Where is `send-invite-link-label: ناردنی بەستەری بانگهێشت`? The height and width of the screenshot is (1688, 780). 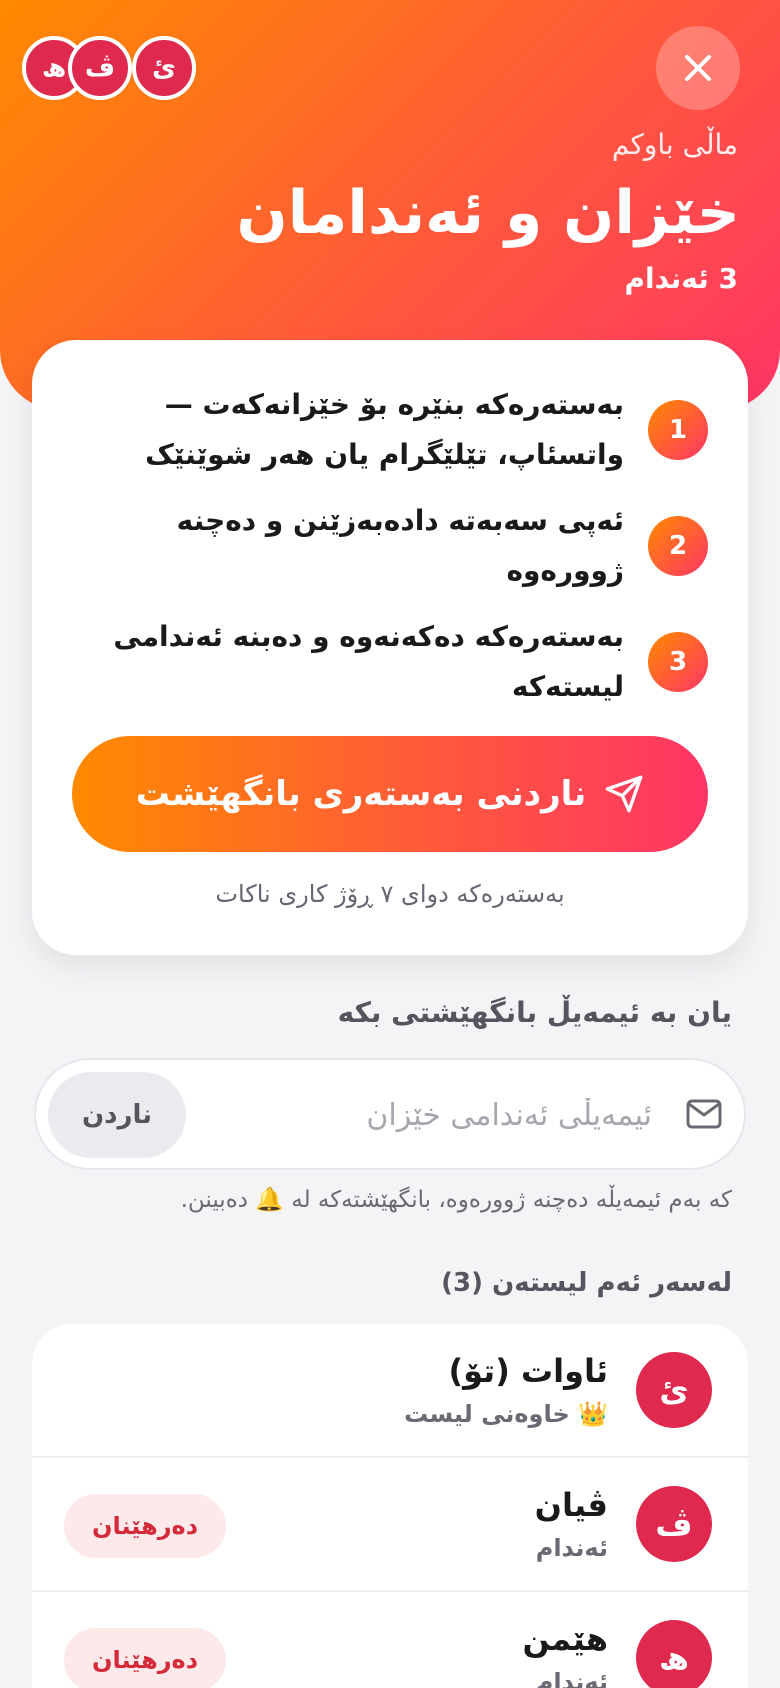 send-invite-link-label: ناردنی بەستەری بانگهێشت is located at coordinates (361, 794).